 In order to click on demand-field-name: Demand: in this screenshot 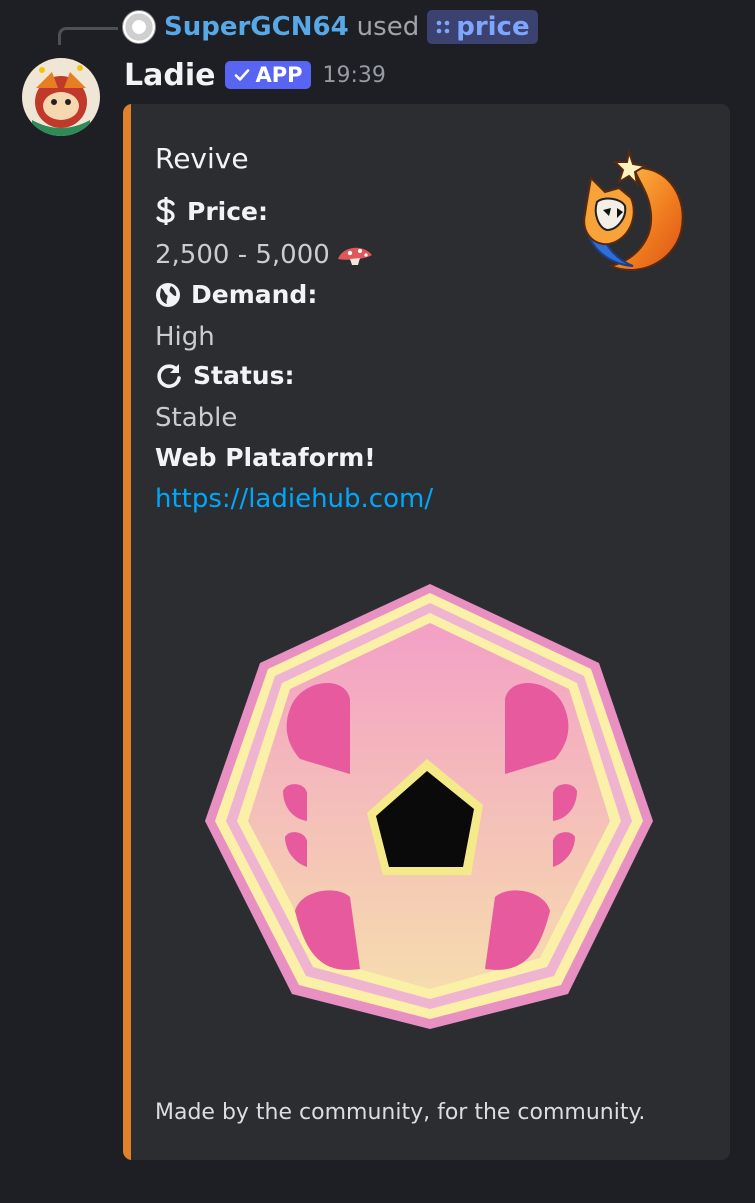, I will do `click(236, 294)`.